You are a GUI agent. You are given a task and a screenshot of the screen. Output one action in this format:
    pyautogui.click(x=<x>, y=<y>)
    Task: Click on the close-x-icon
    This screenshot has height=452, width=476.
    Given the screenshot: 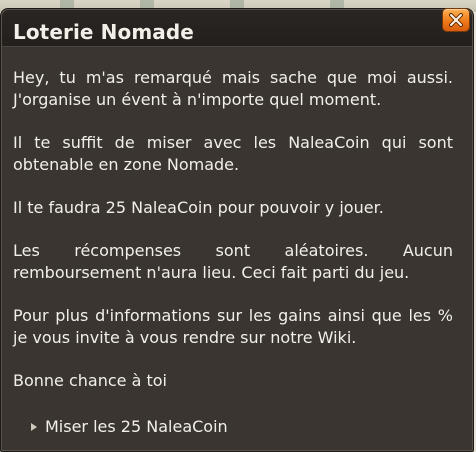 What is the action you would take?
    pyautogui.click(x=456, y=20)
    